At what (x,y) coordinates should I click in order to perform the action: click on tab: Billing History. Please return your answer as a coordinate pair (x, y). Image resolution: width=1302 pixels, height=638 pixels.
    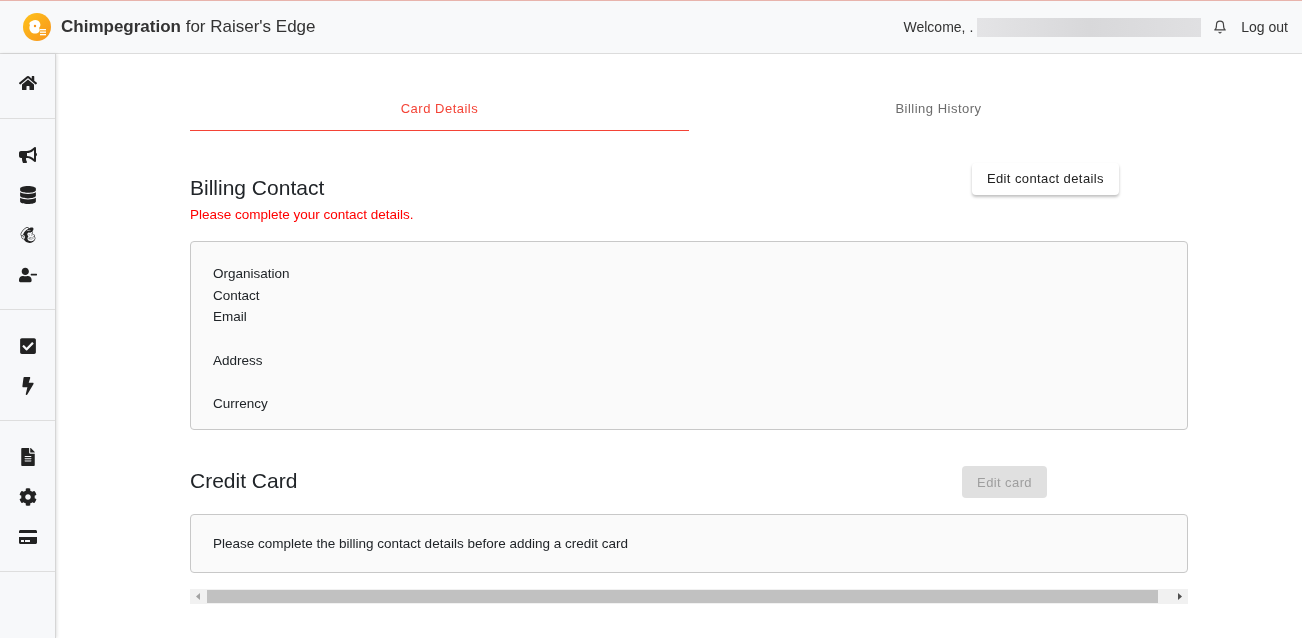
    Looking at the image, I should click on (938, 109).